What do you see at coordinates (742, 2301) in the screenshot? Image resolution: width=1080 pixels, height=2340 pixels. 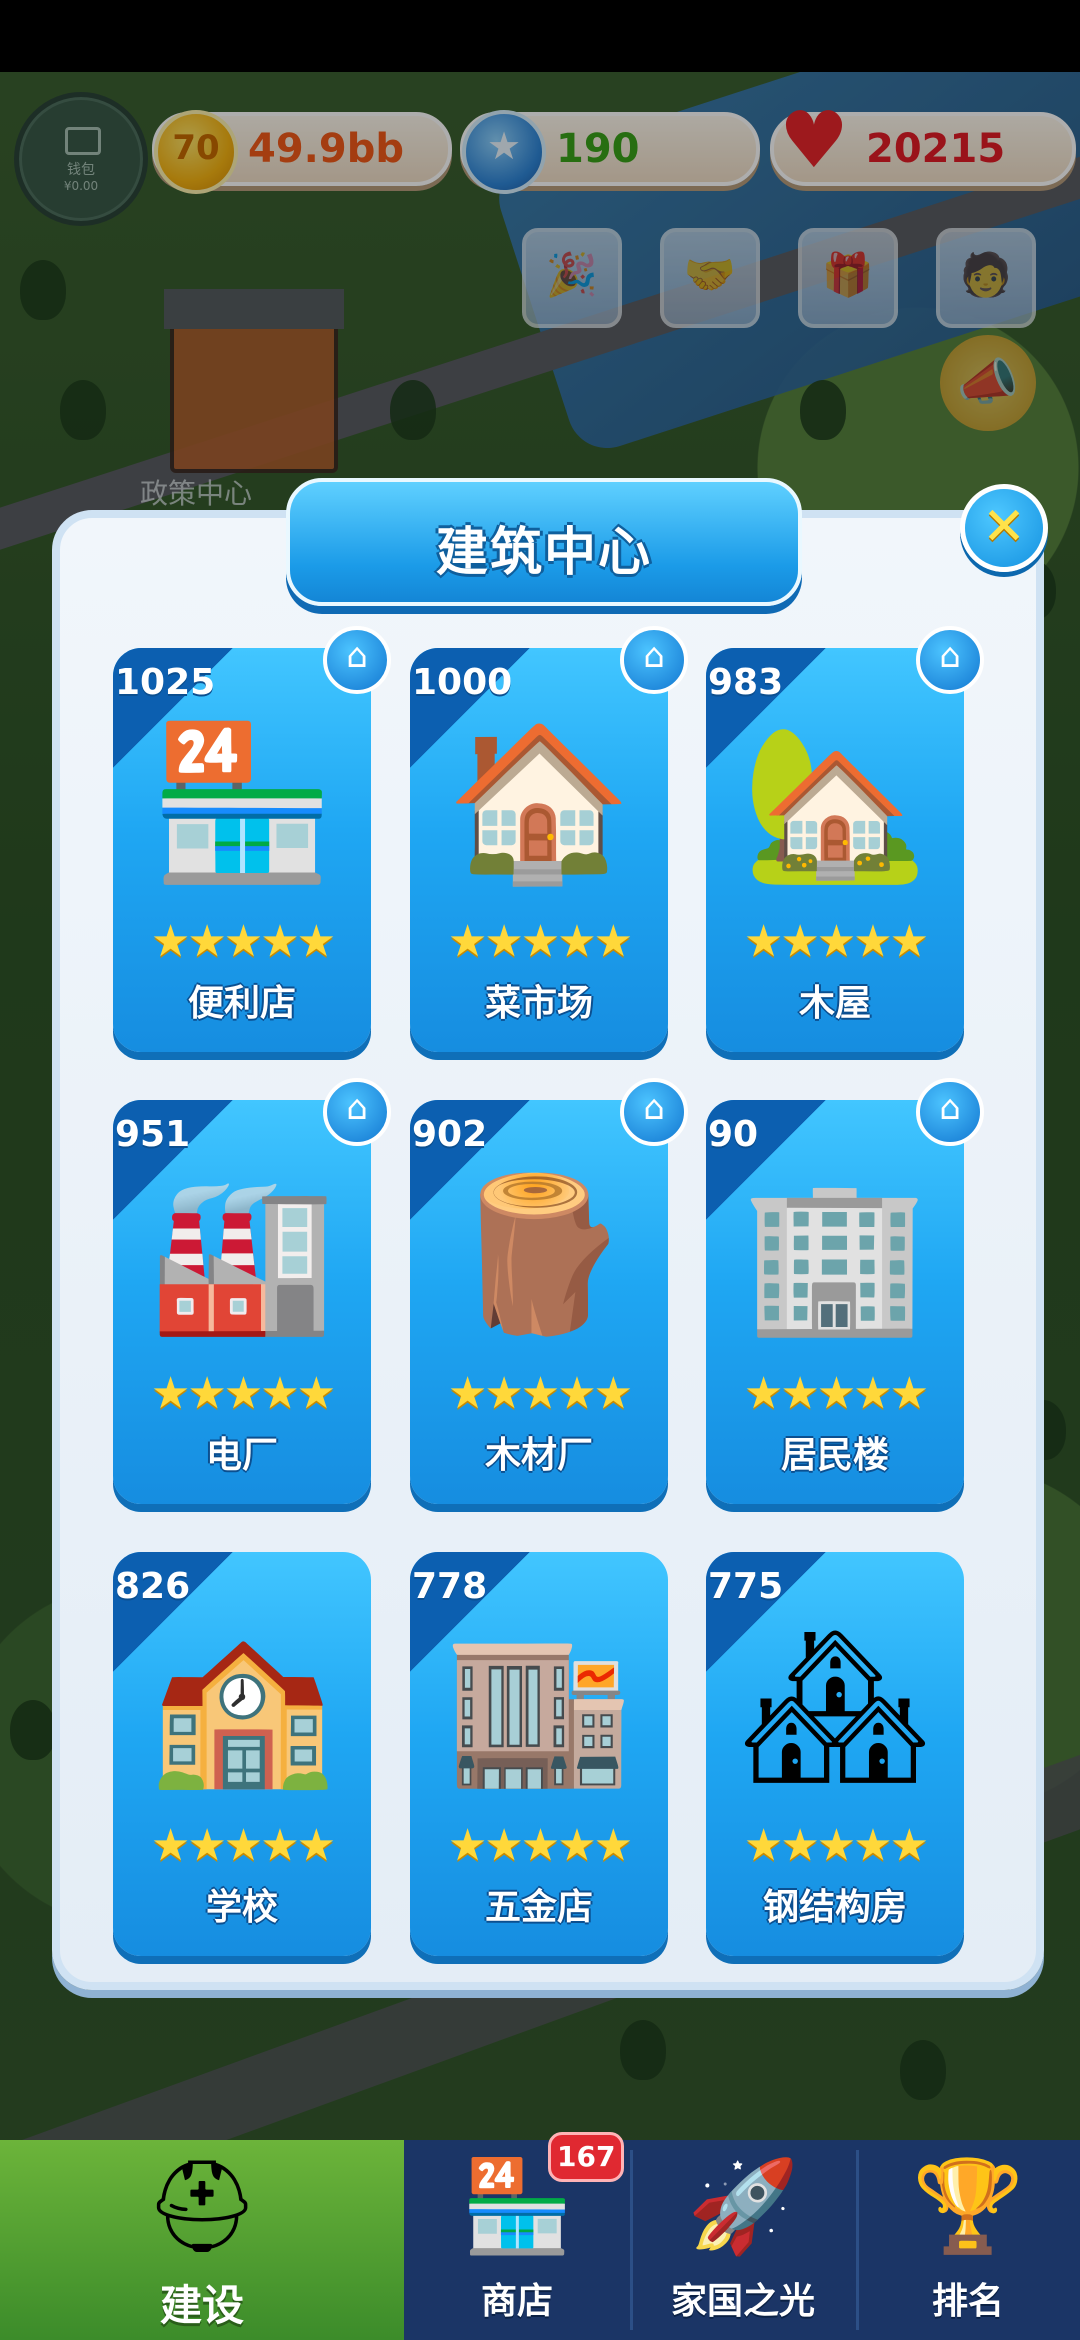 I see `nav-home-country-label: 家国之光` at bounding box center [742, 2301].